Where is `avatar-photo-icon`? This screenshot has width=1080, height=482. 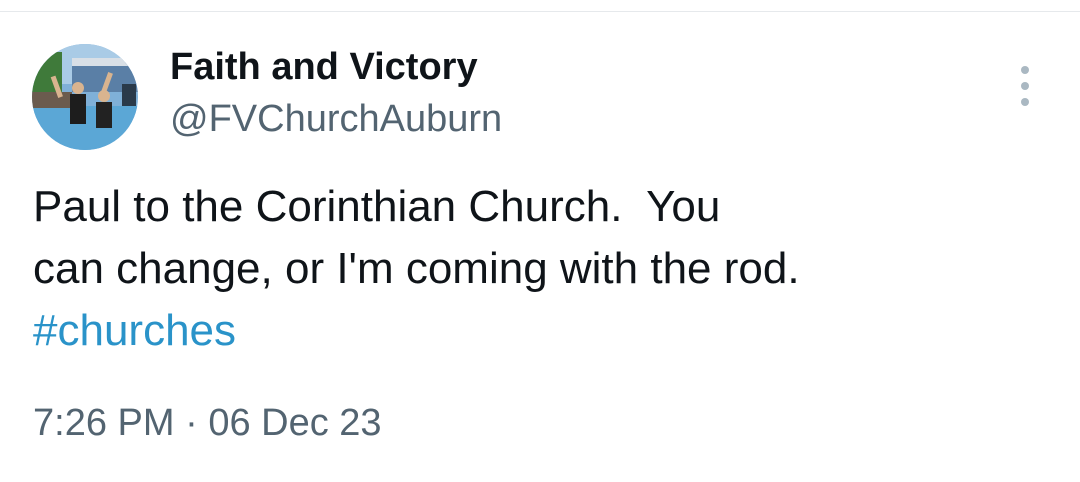
avatar-photo-icon is located at coordinates (85, 97).